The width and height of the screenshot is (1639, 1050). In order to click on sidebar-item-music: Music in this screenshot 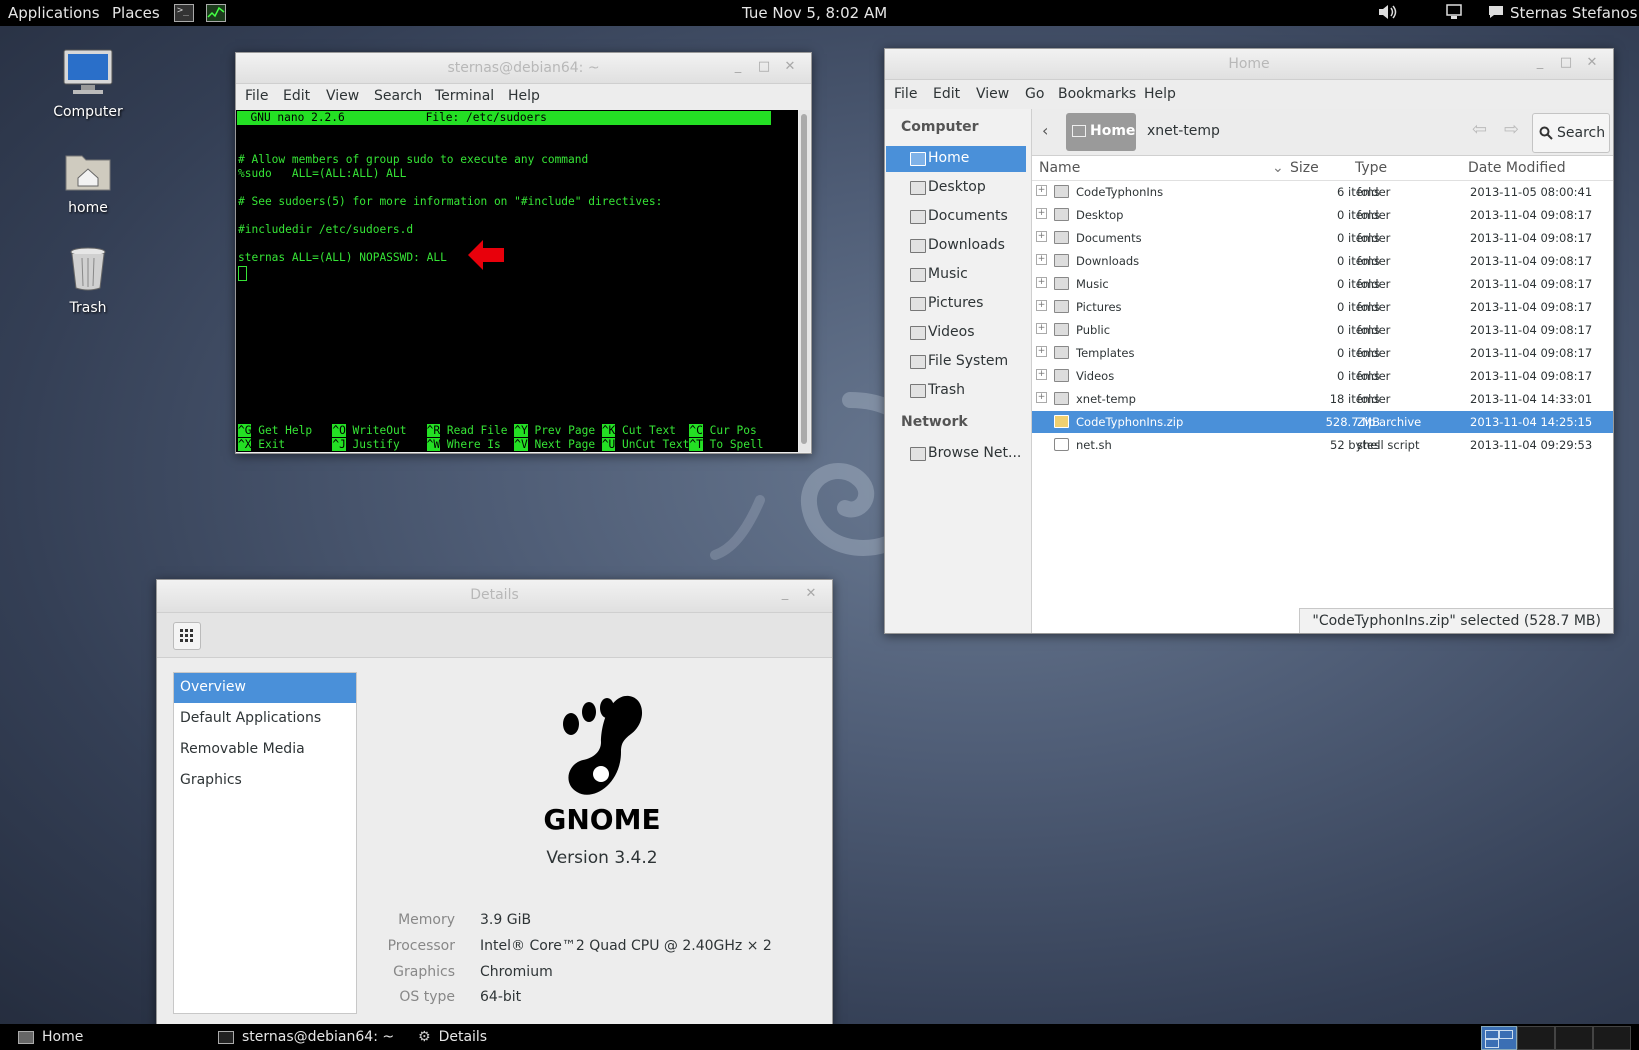, I will do `click(956, 275)`.